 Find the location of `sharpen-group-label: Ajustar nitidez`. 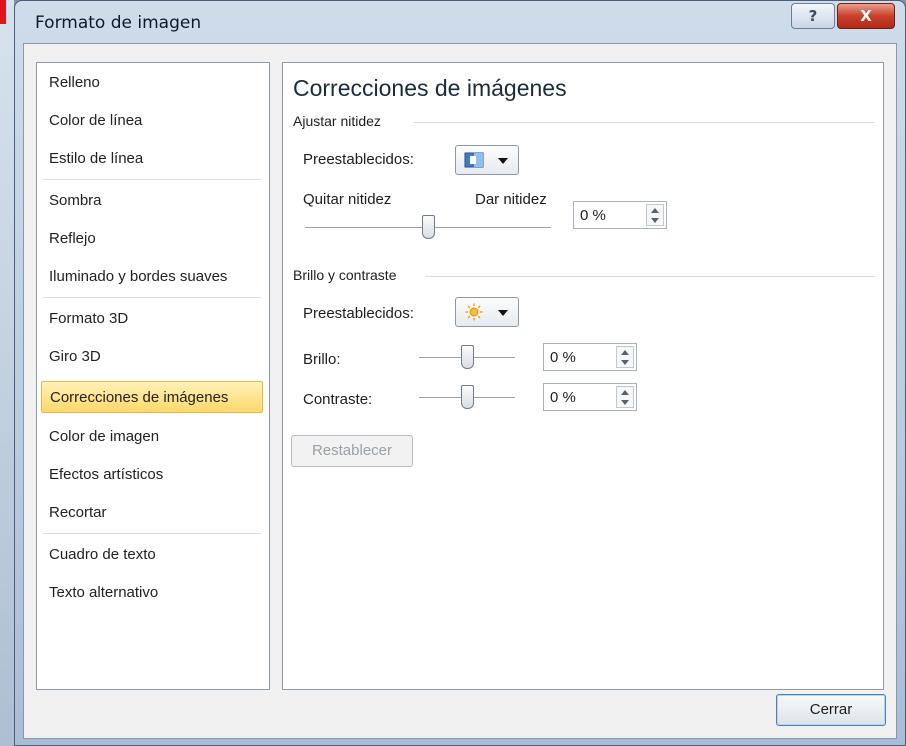

sharpen-group-label: Ajustar nitidez is located at coordinates (337, 121).